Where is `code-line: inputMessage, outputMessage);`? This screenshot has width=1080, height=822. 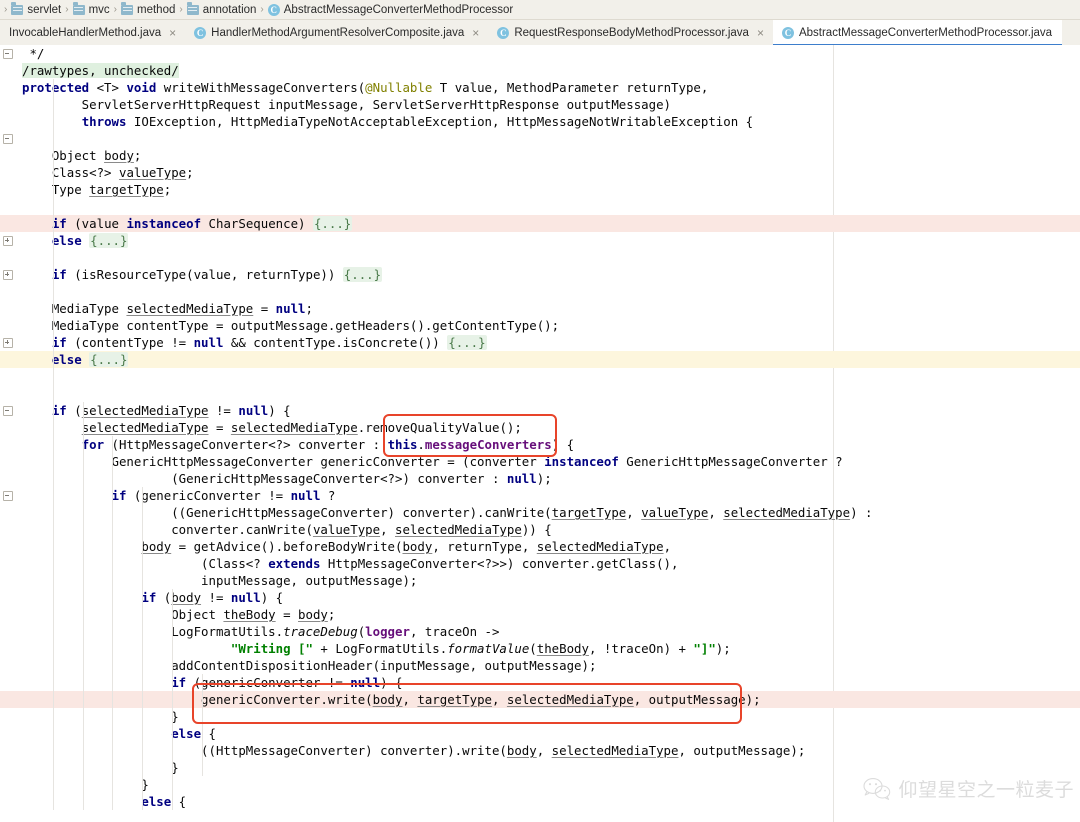 code-line: inputMessage, outputMessage); is located at coordinates (540, 580).